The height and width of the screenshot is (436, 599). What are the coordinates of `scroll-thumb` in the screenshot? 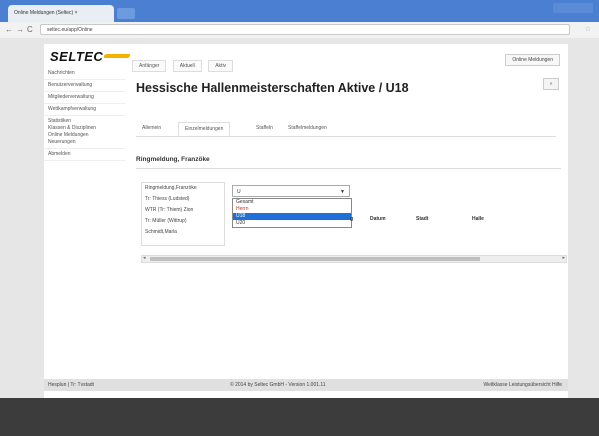 It's located at (315, 259).